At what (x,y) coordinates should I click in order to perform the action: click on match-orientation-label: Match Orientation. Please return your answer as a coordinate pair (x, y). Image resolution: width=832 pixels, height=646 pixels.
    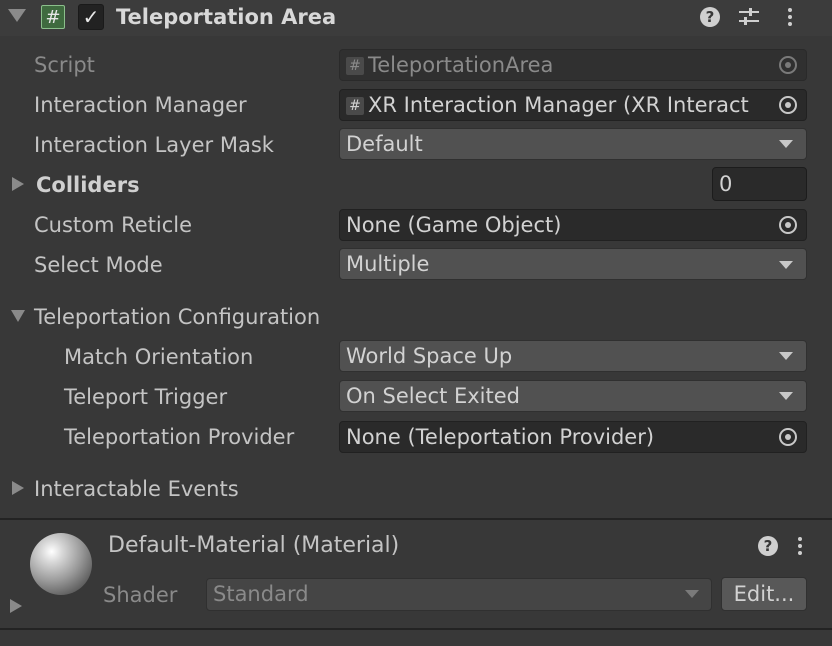
    Looking at the image, I should click on (159, 357).